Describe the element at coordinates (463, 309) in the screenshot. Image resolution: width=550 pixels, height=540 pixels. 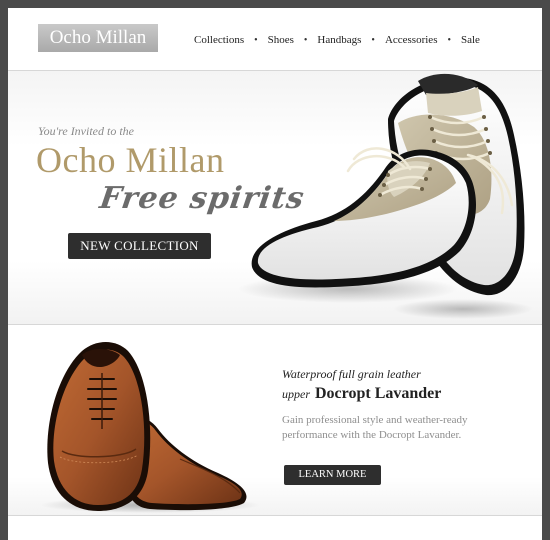
I see `shoe-shadow` at that location.